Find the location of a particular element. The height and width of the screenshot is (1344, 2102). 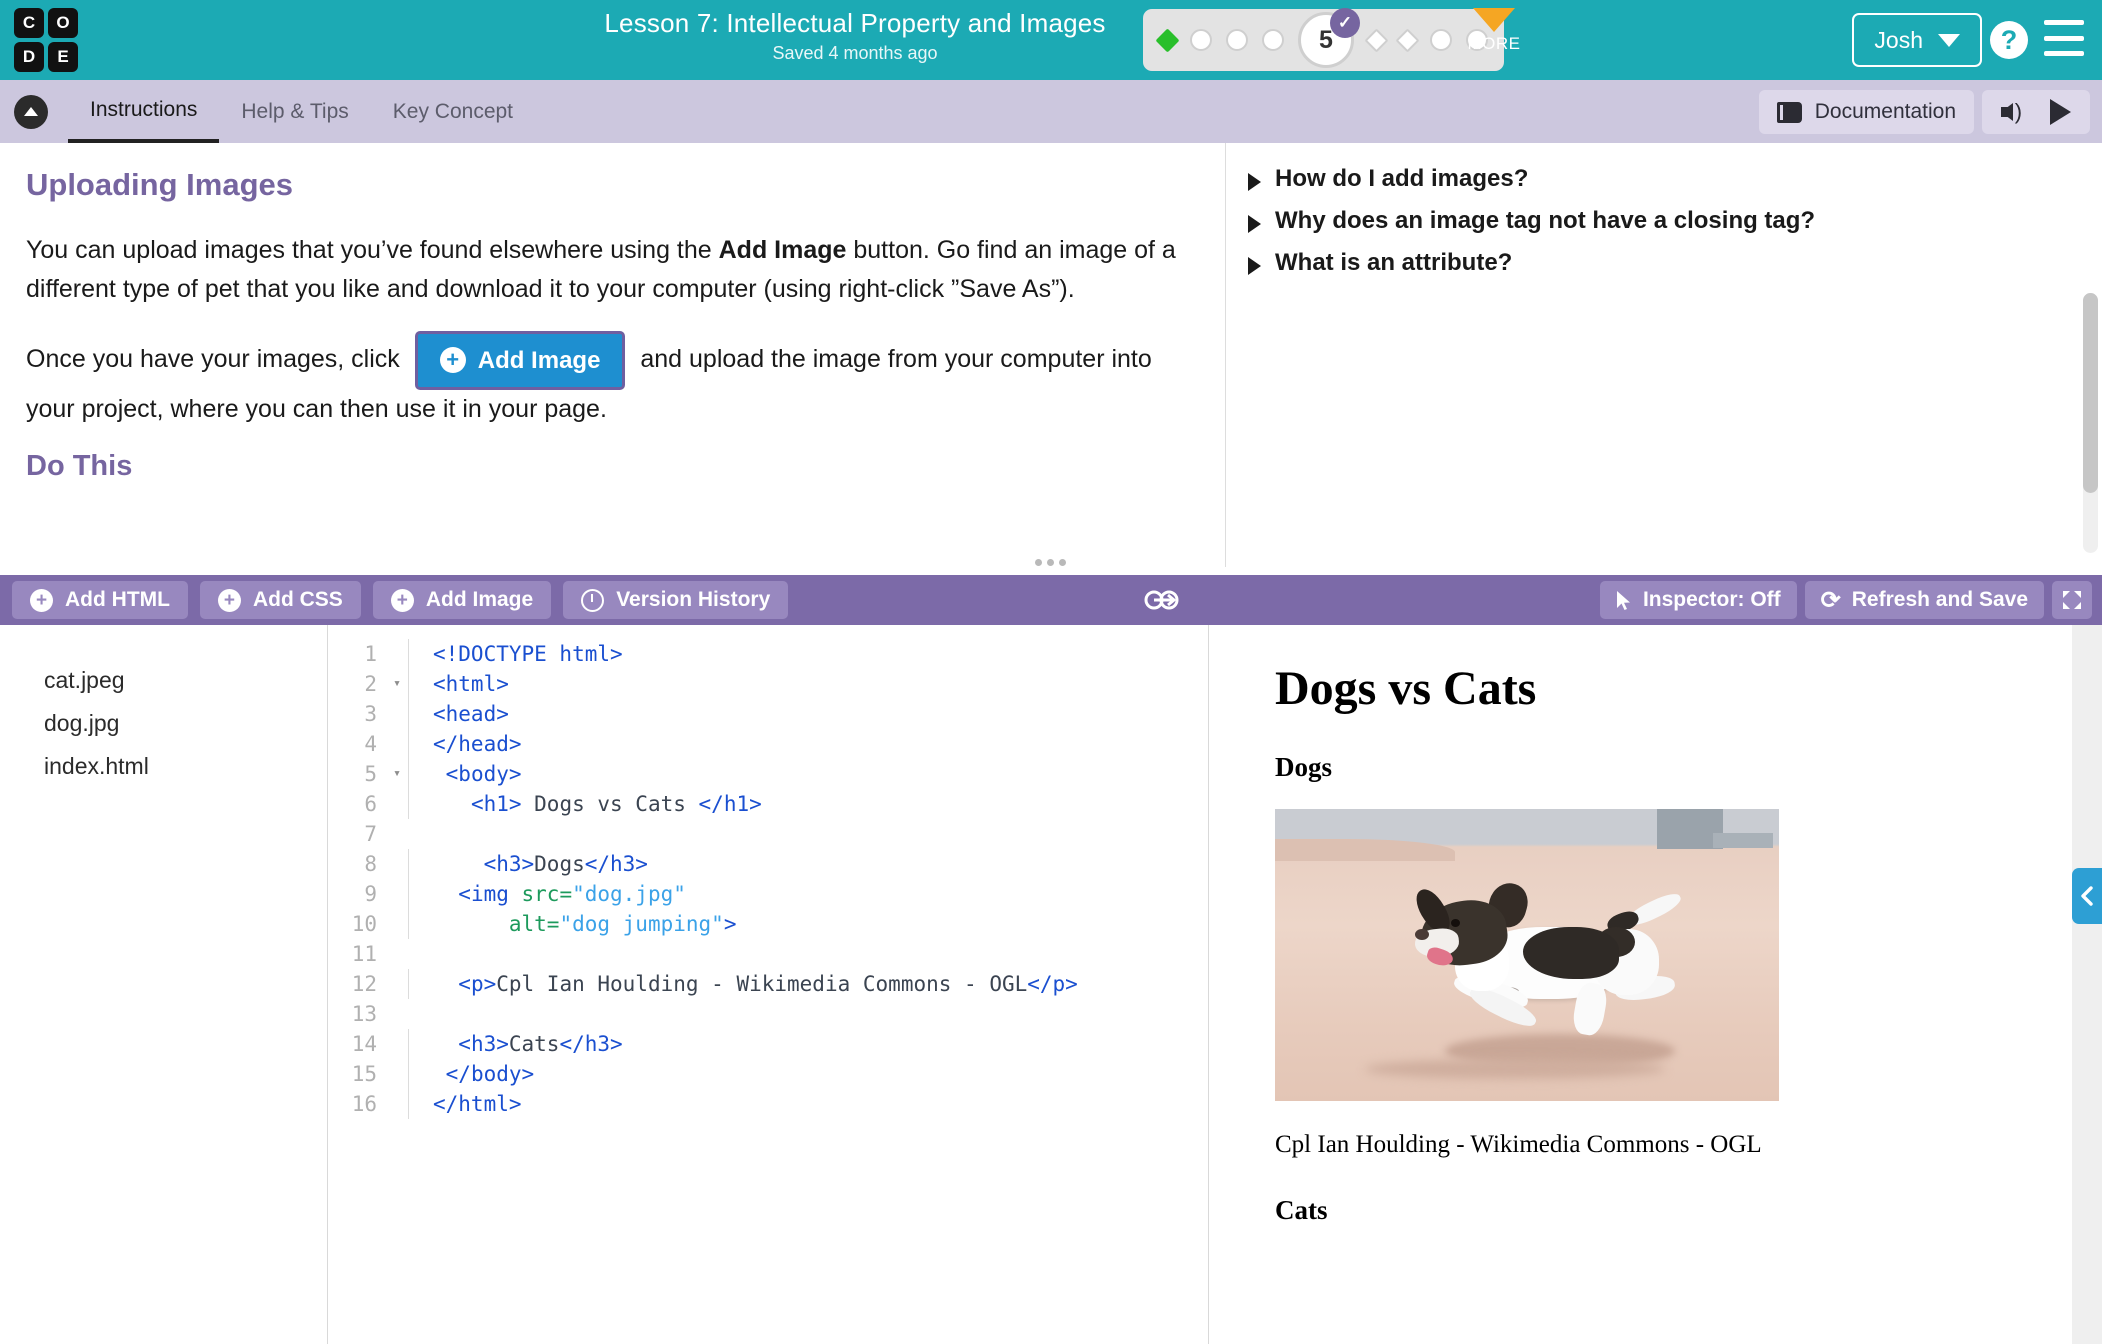

progress-bubbles: 5 ✓ is located at coordinates (1323, 39).